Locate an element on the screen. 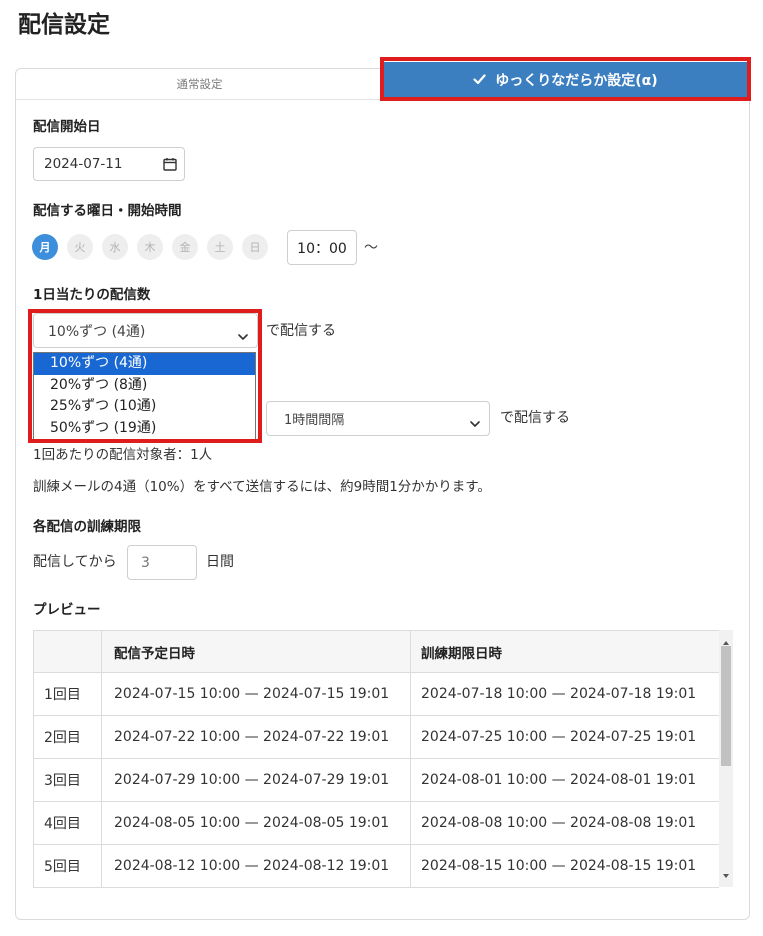 Image resolution: width=763 pixels, height=936 pixels. table-header-row: 配信予定日時 訓練期限日時 is located at coordinates (376, 651).